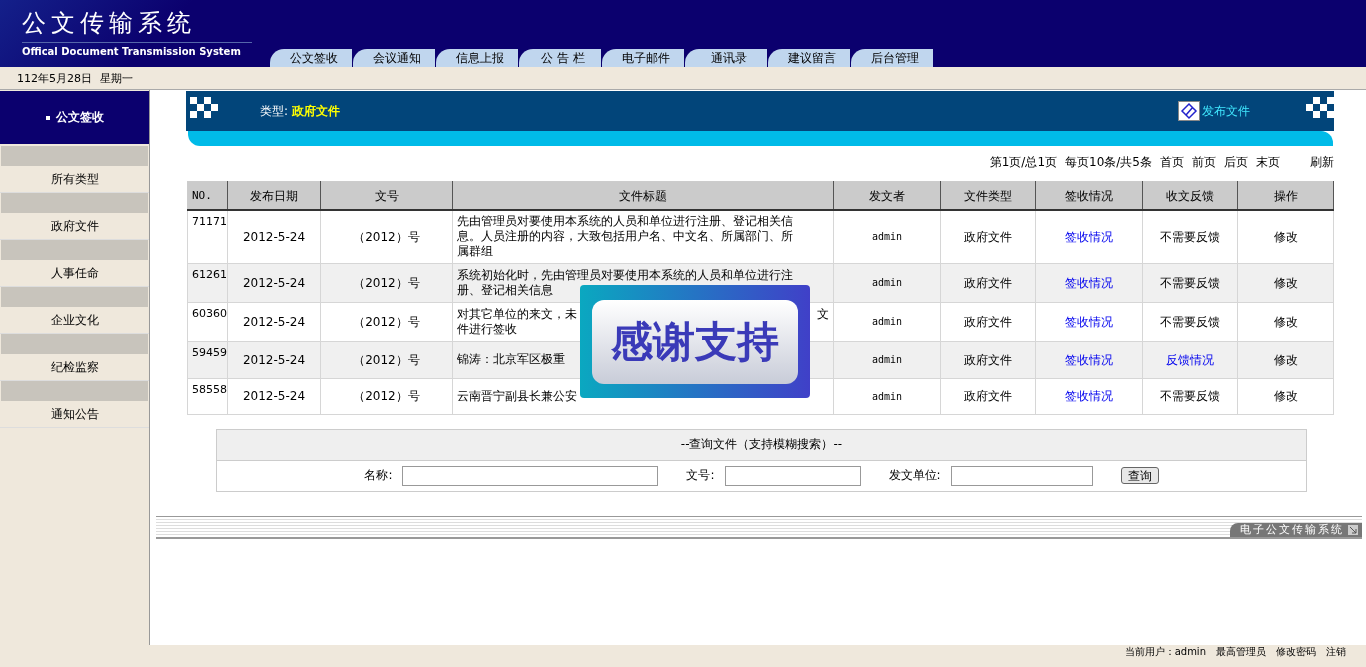  I want to click on search-title: --查询文件（支持模糊搜索）--, so click(761, 445).